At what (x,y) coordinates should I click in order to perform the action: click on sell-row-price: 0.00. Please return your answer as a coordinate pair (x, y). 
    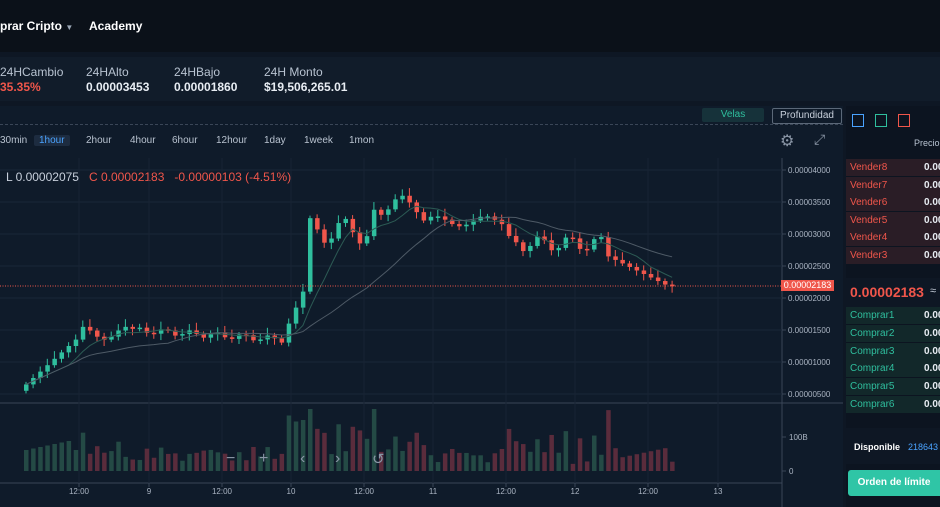
    Looking at the image, I should click on (932, 203).